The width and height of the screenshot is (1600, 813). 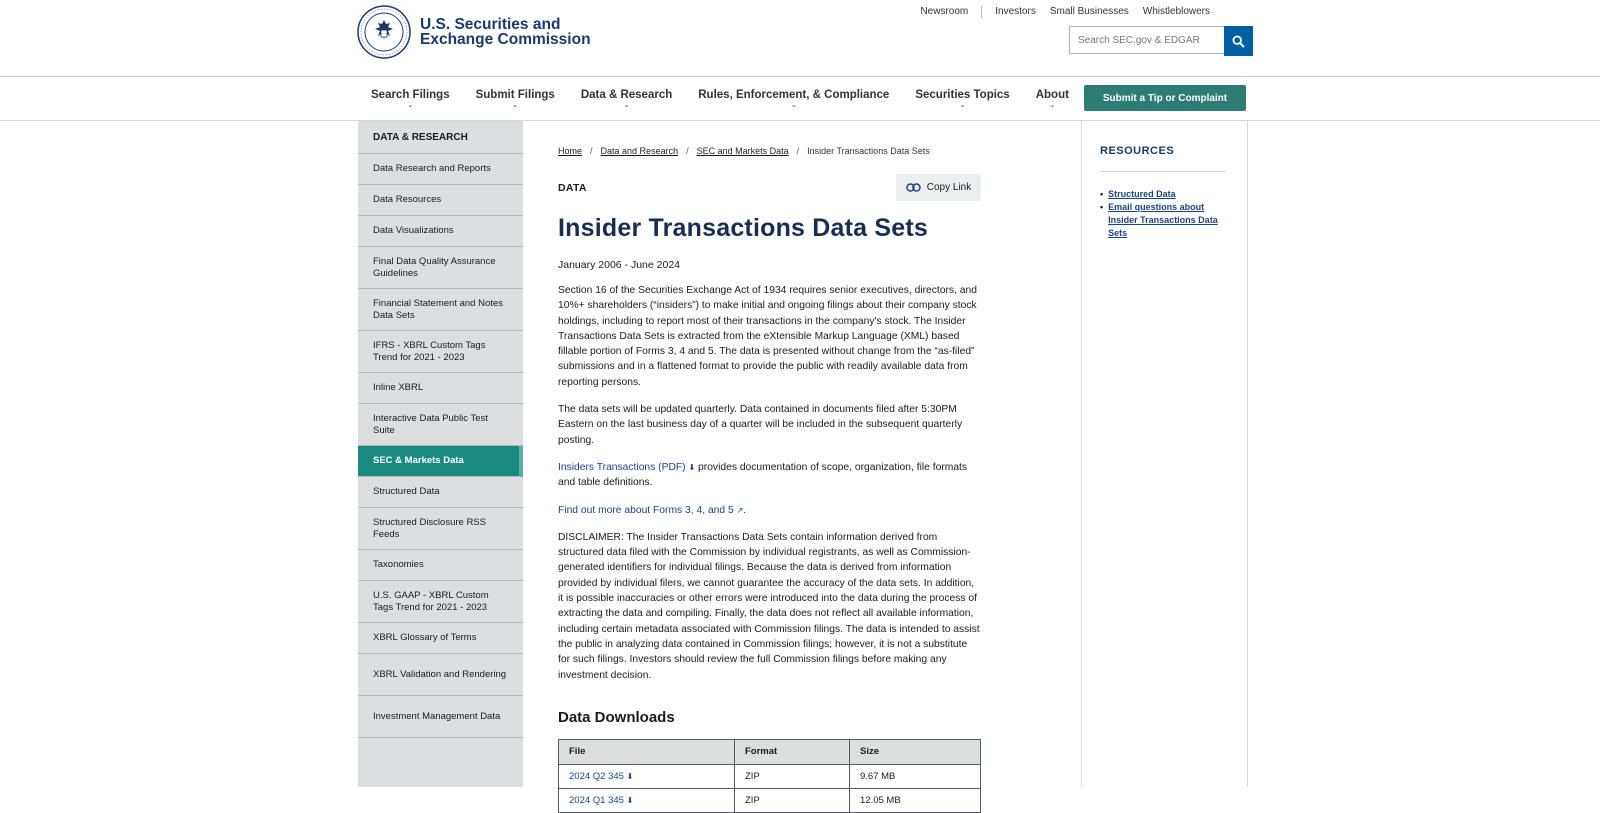 I want to click on logo-line-2: Exchange Commission, so click(x=505, y=39).